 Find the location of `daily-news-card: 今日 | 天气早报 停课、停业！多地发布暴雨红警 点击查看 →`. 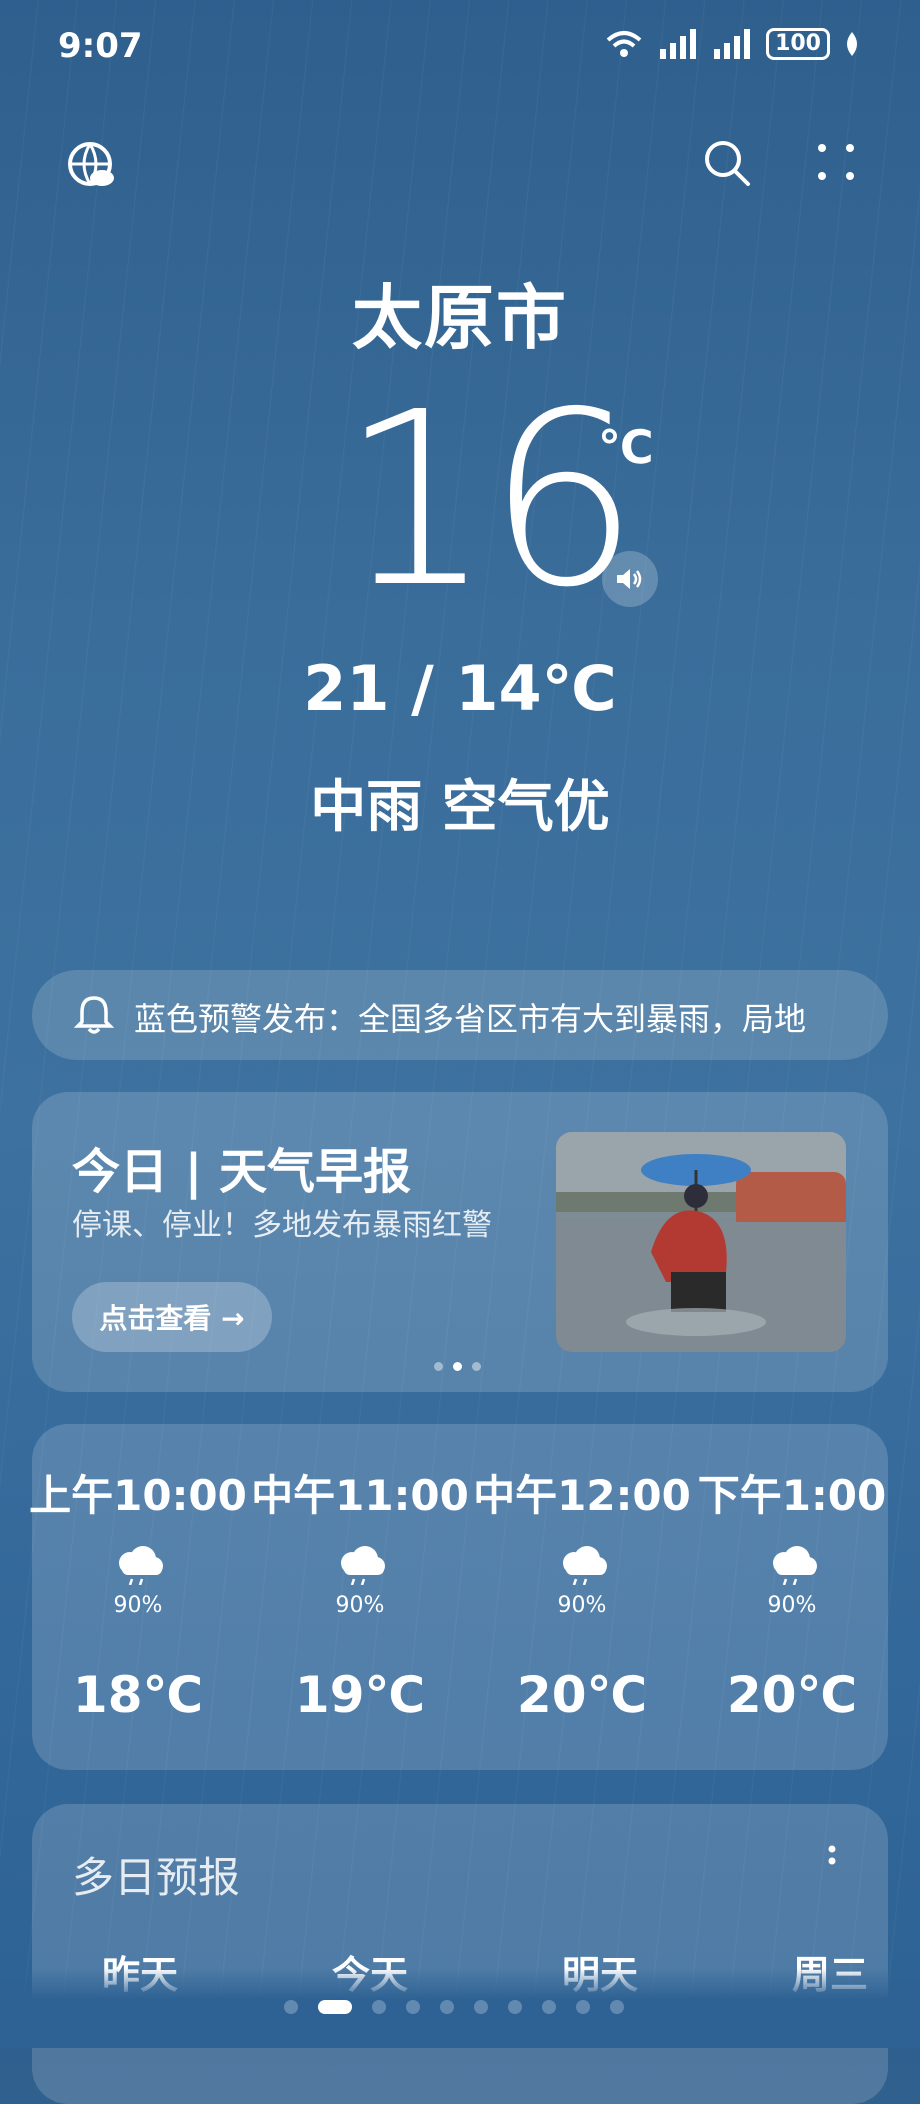

daily-news-card: 今日 | 天气早报 停课、停业！多地发布暴雨红警 点击查看 → is located at coordinates (460, 1242).